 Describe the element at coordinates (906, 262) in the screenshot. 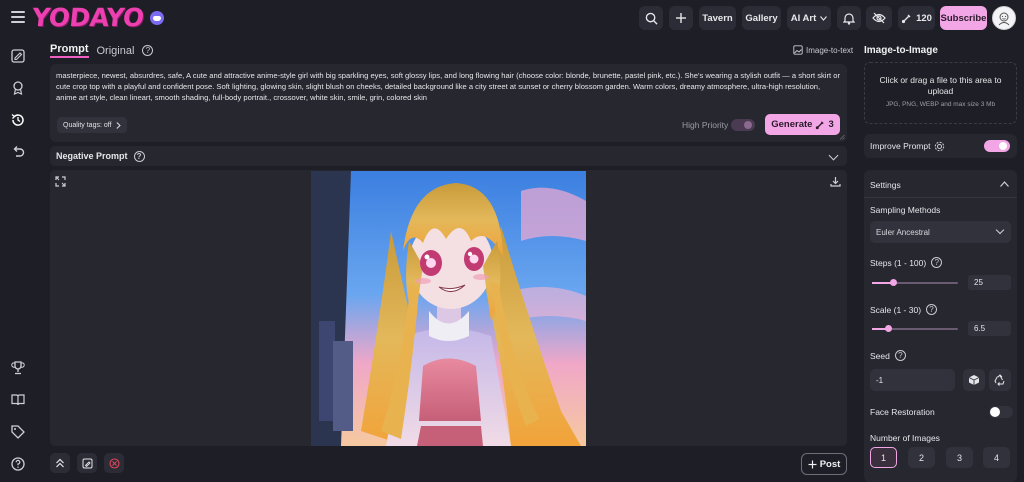

I see `steps-label: Steps (1 - 100) ?` at that location.